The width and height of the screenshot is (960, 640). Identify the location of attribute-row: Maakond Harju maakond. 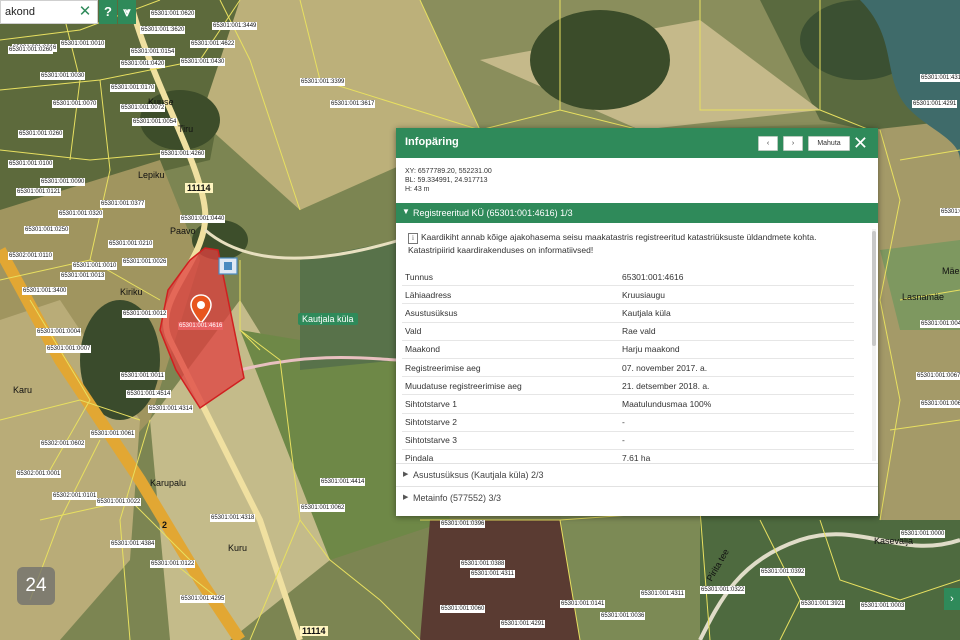
(628, 349).